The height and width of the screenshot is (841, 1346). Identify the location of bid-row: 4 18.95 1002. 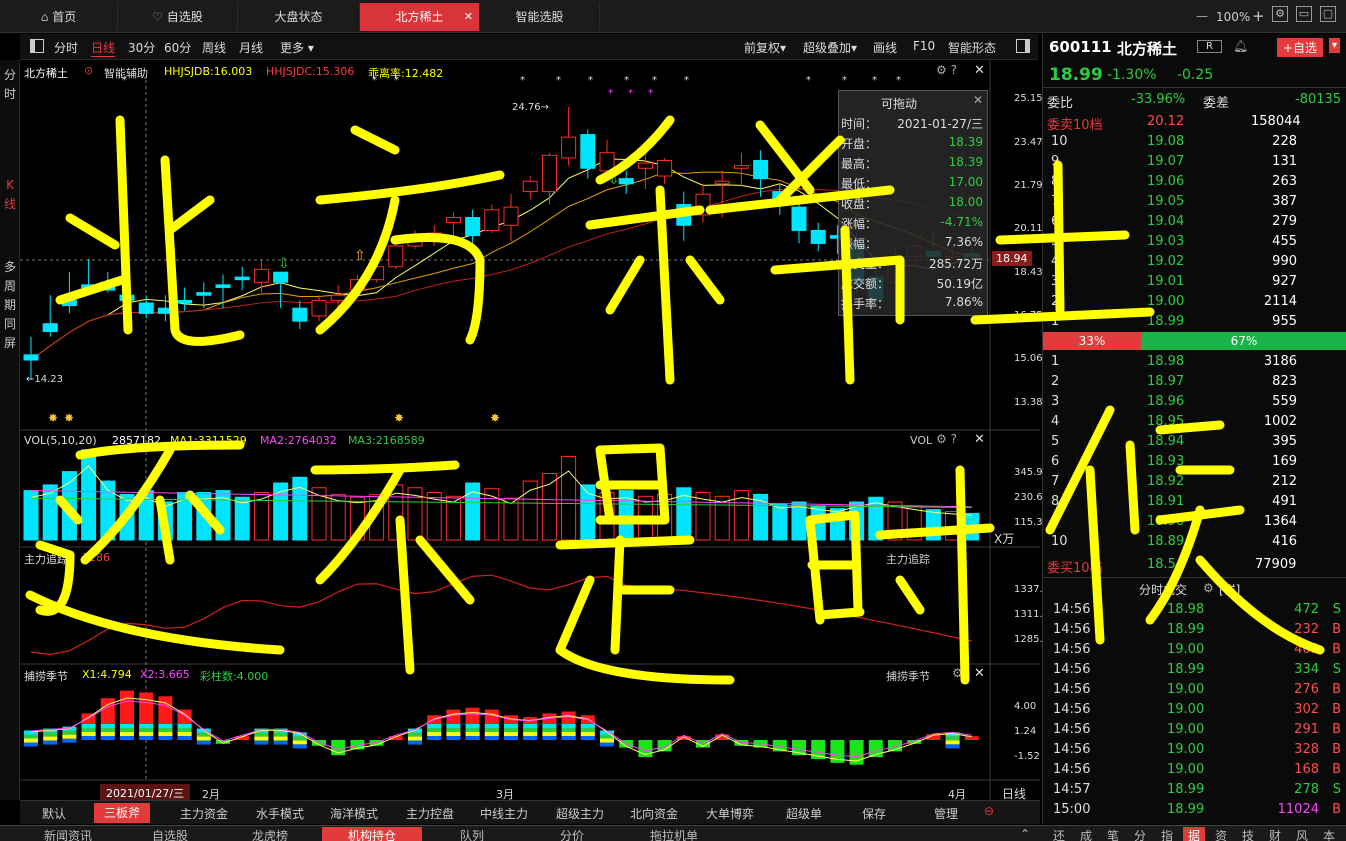
(1194, 422).